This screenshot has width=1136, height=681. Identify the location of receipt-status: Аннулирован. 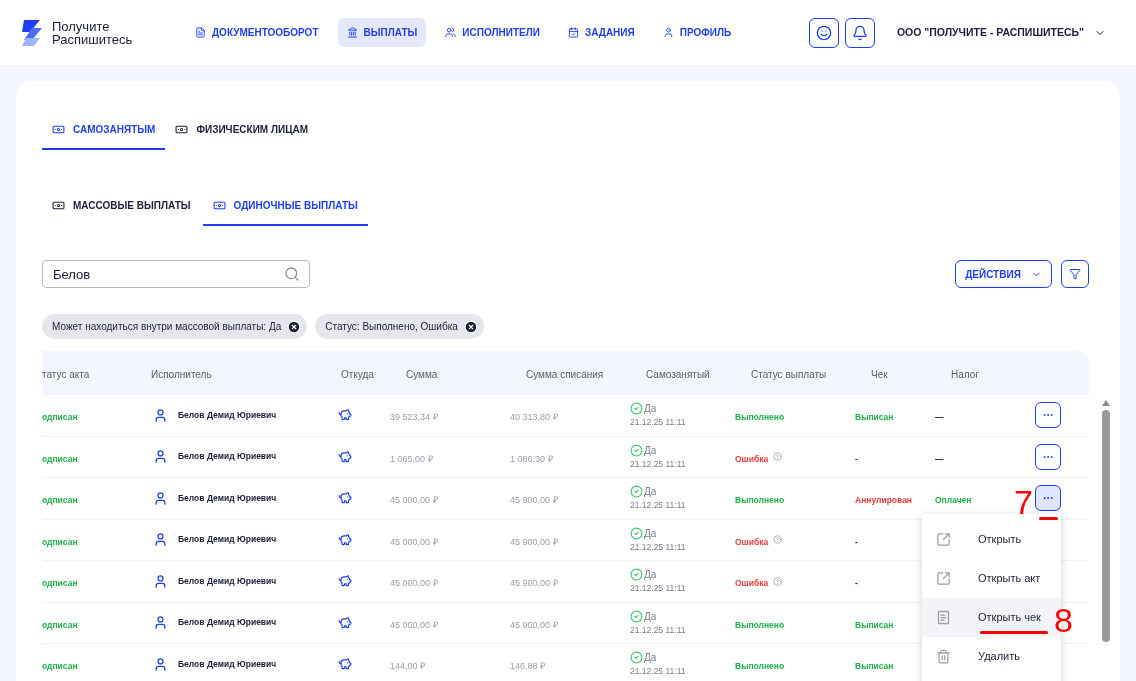
(883, 500).